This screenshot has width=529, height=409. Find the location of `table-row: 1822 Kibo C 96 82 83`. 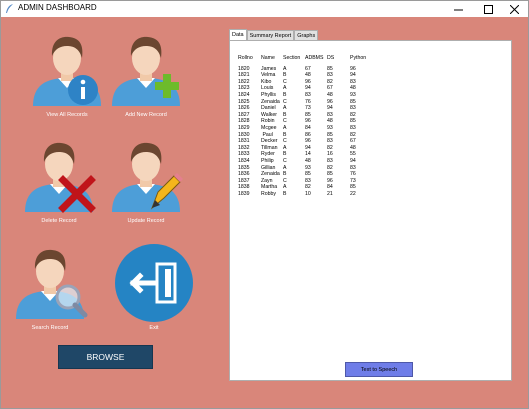

table-row: 1822 Kibo C 96 82 83 is located at coordinates (309, 82).